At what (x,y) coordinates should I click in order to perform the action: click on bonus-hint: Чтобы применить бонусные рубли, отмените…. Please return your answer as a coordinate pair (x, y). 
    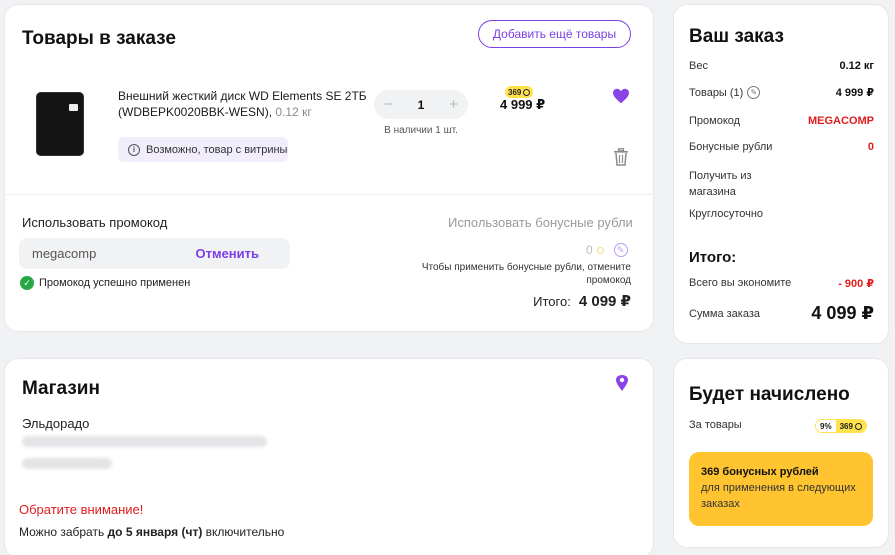
    Looking at the image, I should click on (526, 274).